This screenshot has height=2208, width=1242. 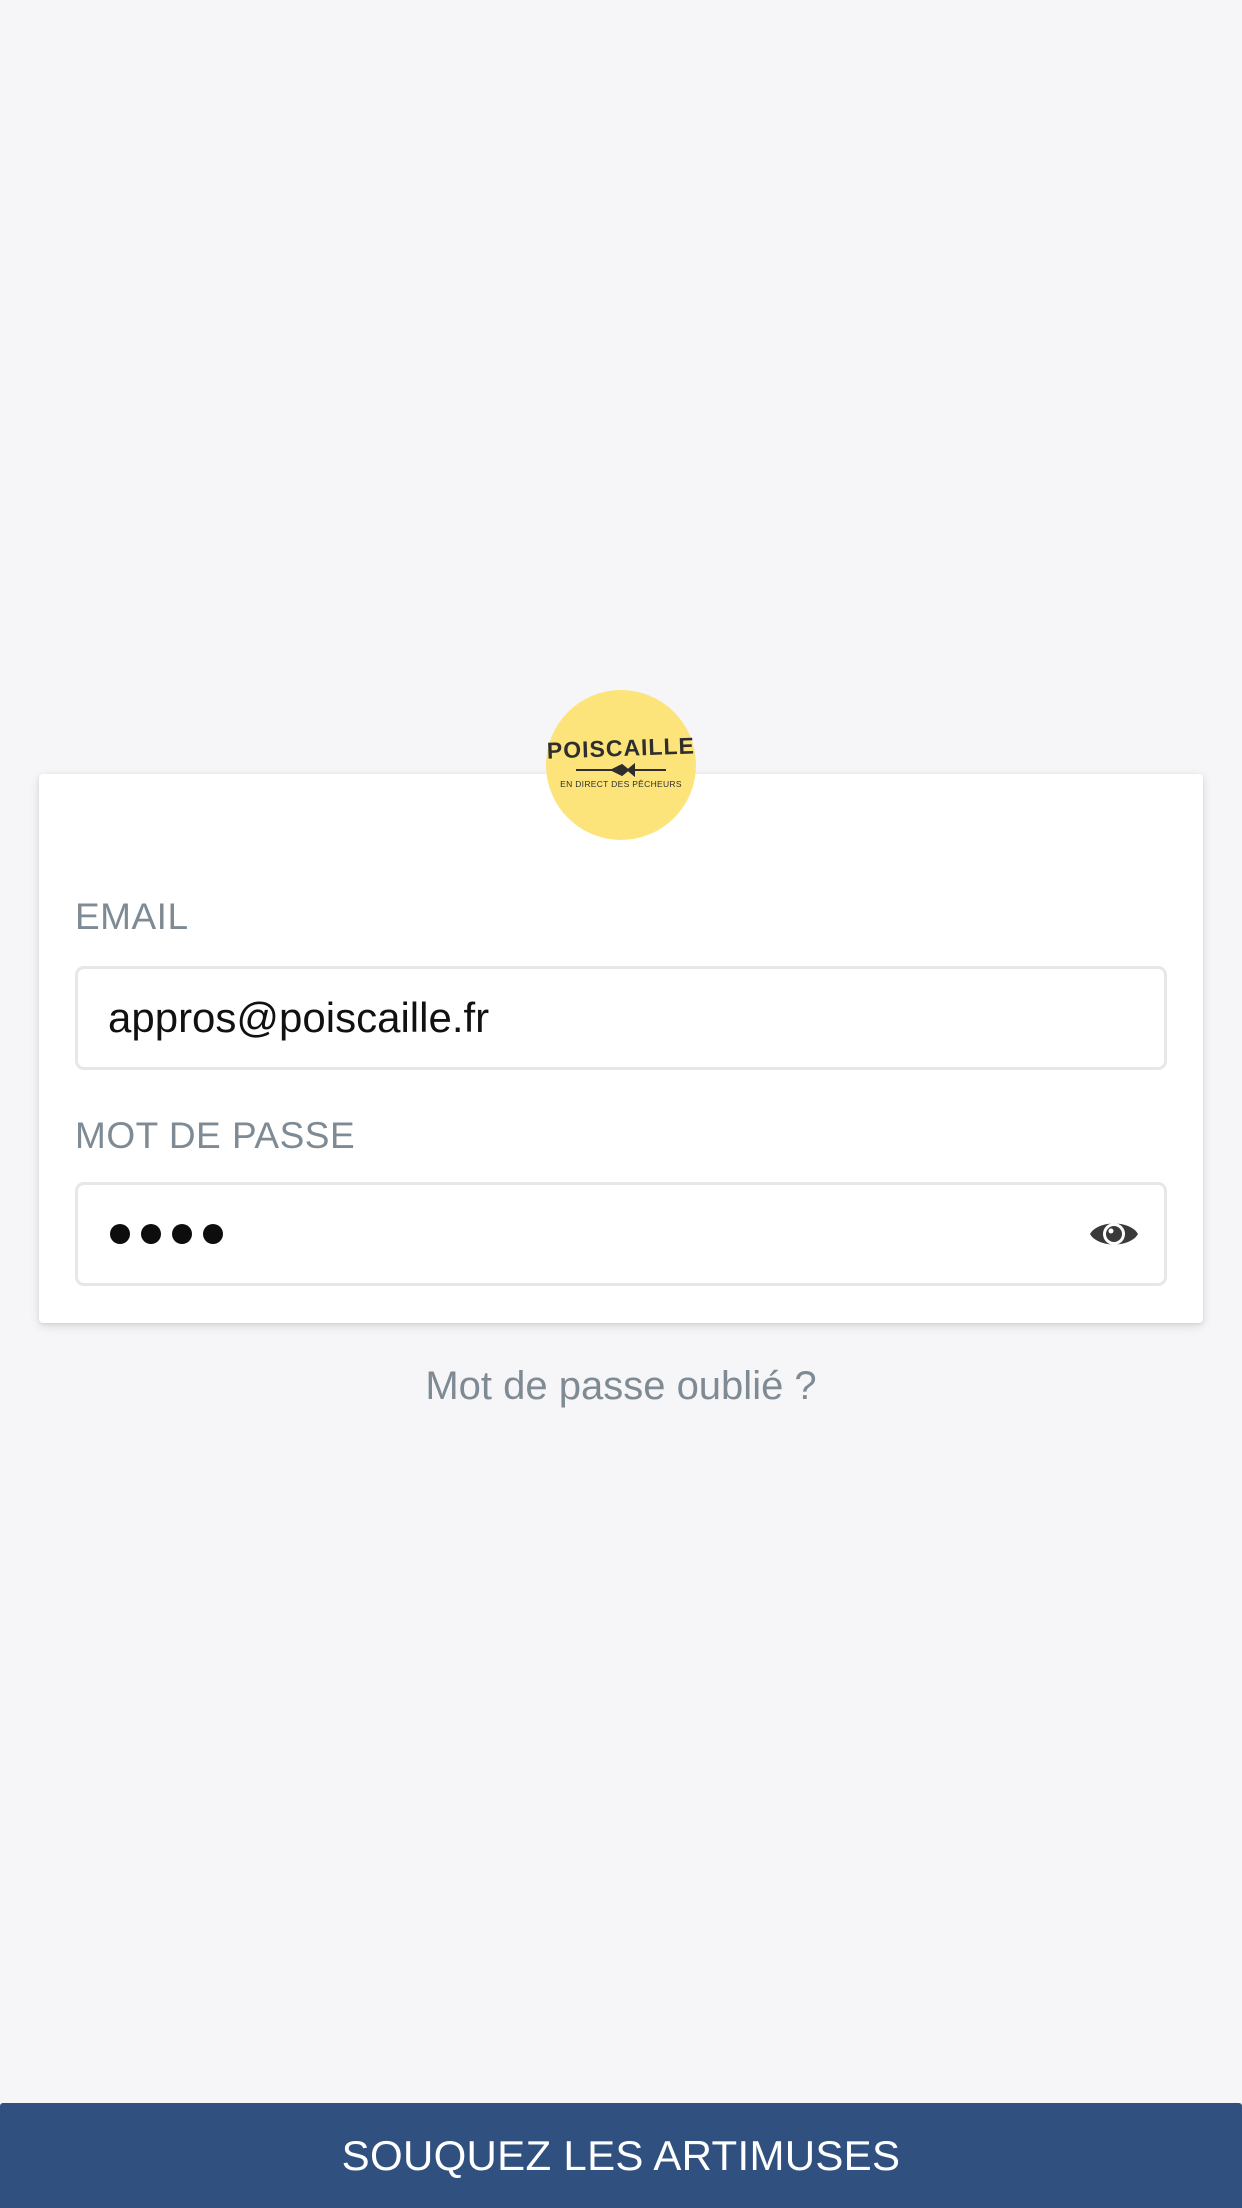 I want to click on svg-text: POISCAILLE, so click(x=620, y=747).